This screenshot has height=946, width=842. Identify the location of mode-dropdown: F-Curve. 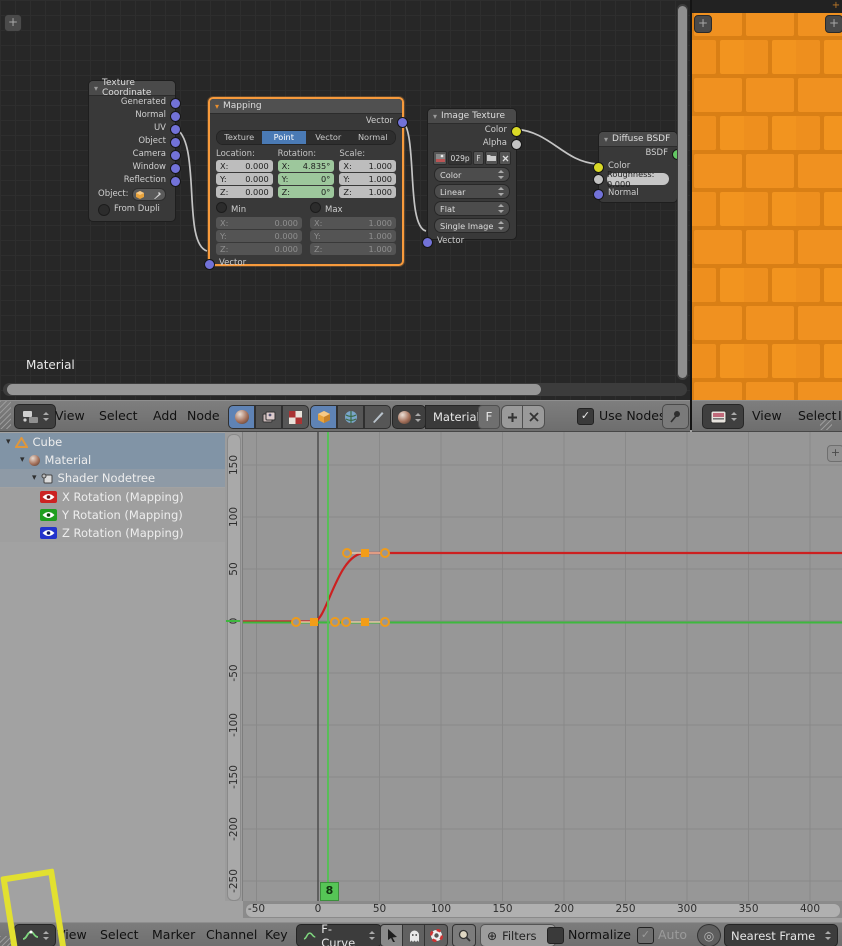
(339, 934).